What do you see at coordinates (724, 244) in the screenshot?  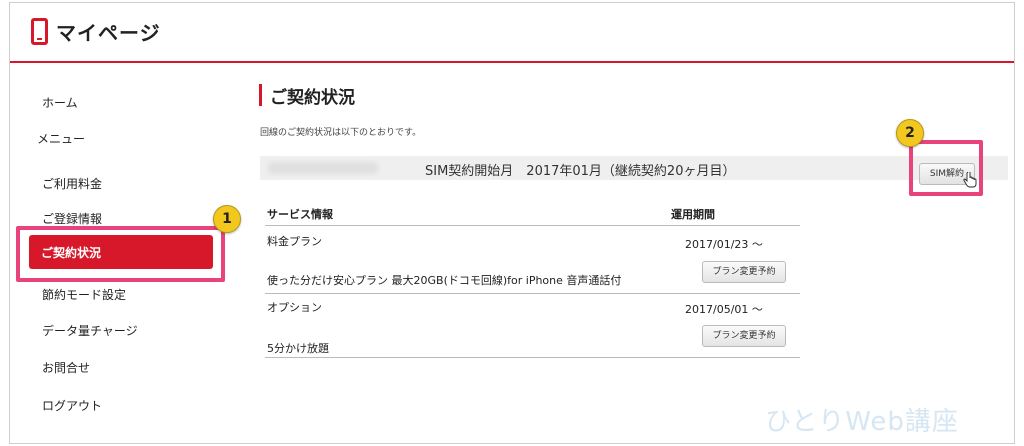 I see `row1-date: 2017/01/23 〜` at bounding box center [724, 244].